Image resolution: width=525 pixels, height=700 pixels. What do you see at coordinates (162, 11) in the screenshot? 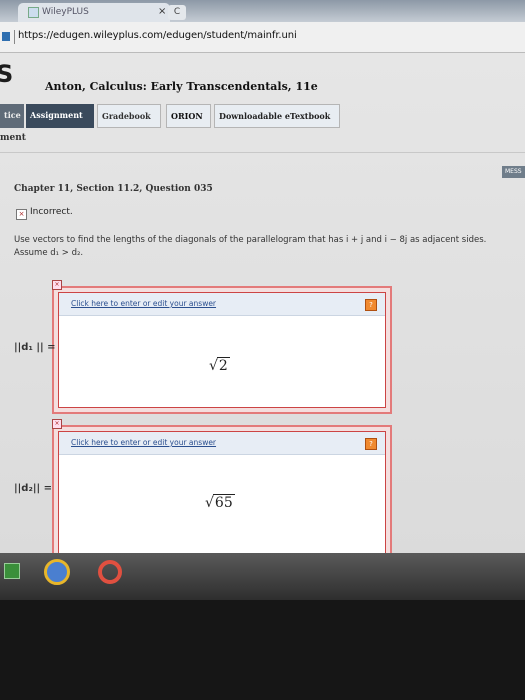
I see `tab-close-icon: ×` at bounding box center [162, 11].